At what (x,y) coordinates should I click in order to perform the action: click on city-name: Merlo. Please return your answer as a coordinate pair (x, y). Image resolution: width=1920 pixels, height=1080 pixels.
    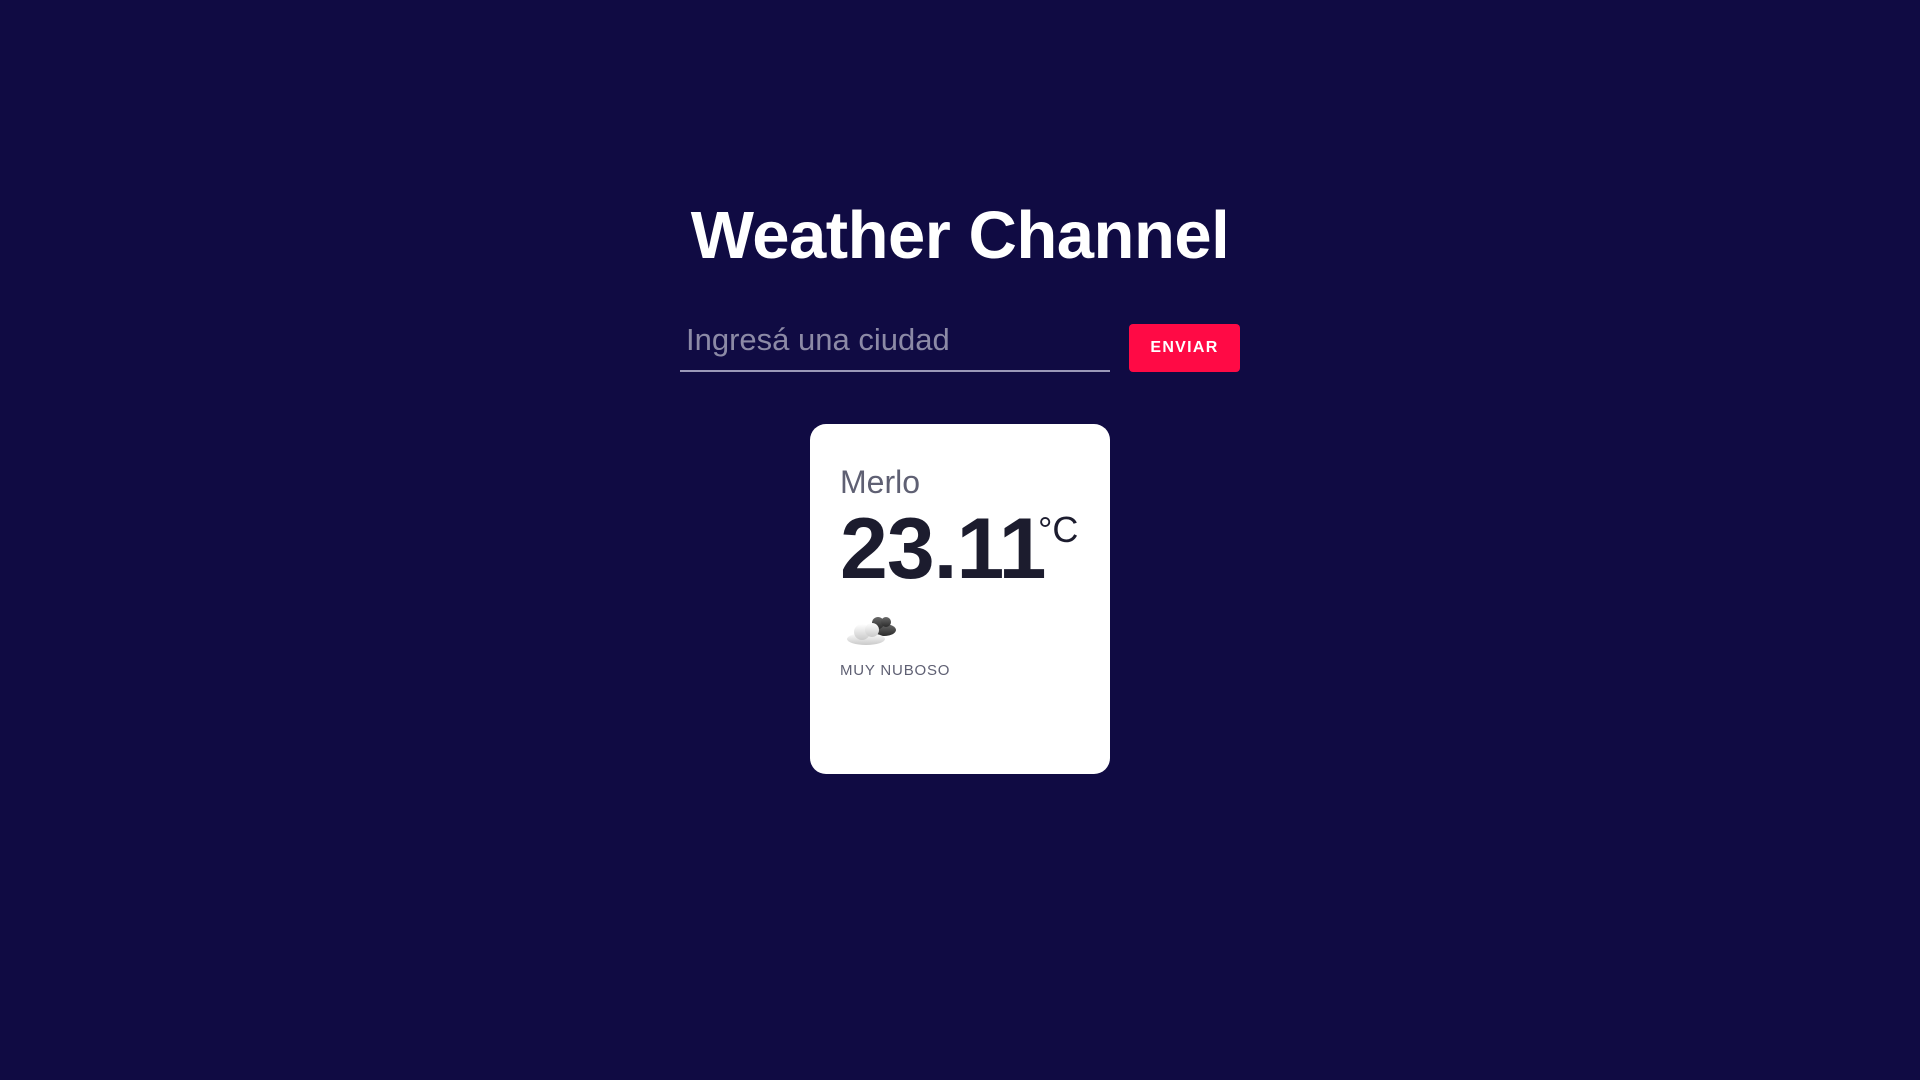
    Looking at the image, I should click on (880, 482).